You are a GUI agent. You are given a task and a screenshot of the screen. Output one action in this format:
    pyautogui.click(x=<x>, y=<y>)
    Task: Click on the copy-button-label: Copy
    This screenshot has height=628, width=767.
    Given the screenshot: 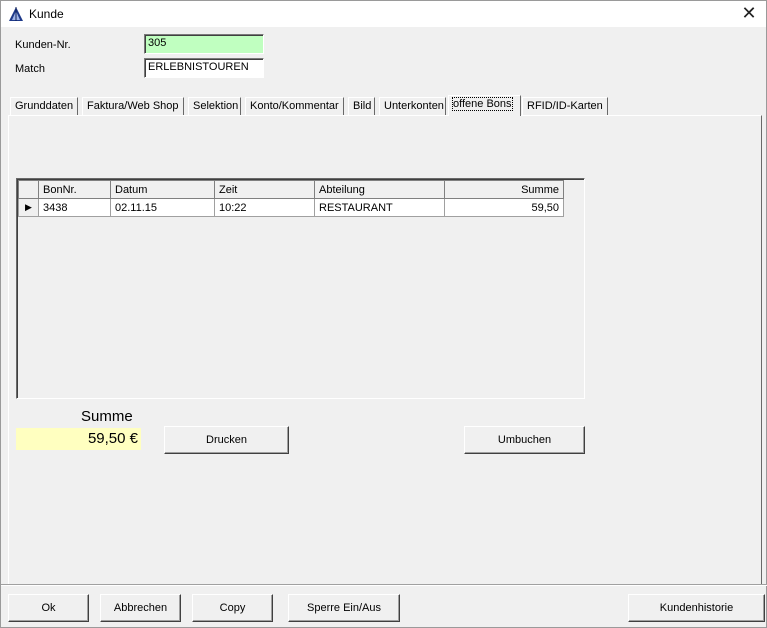 What is the action you would take?
    pyautogui.click(x=232, y=608)
    